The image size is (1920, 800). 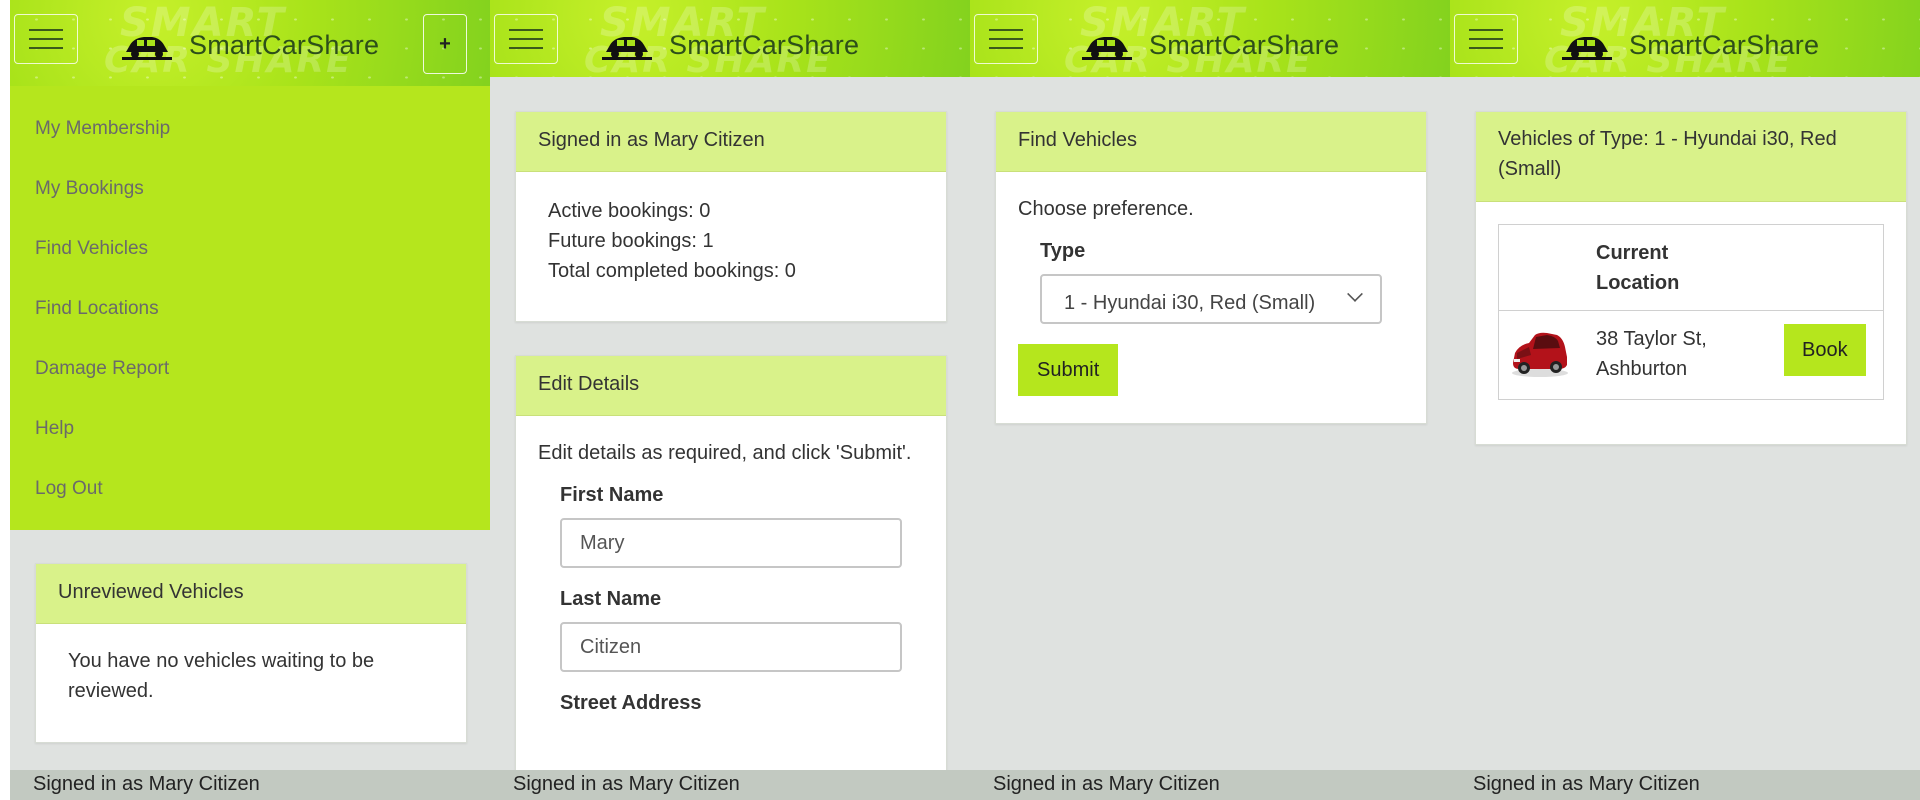 What do you see at coordinates (102, 369) in the screenshot?
I see `menu-item-damage-report: Damage Report` at bounding box center [102, 369].